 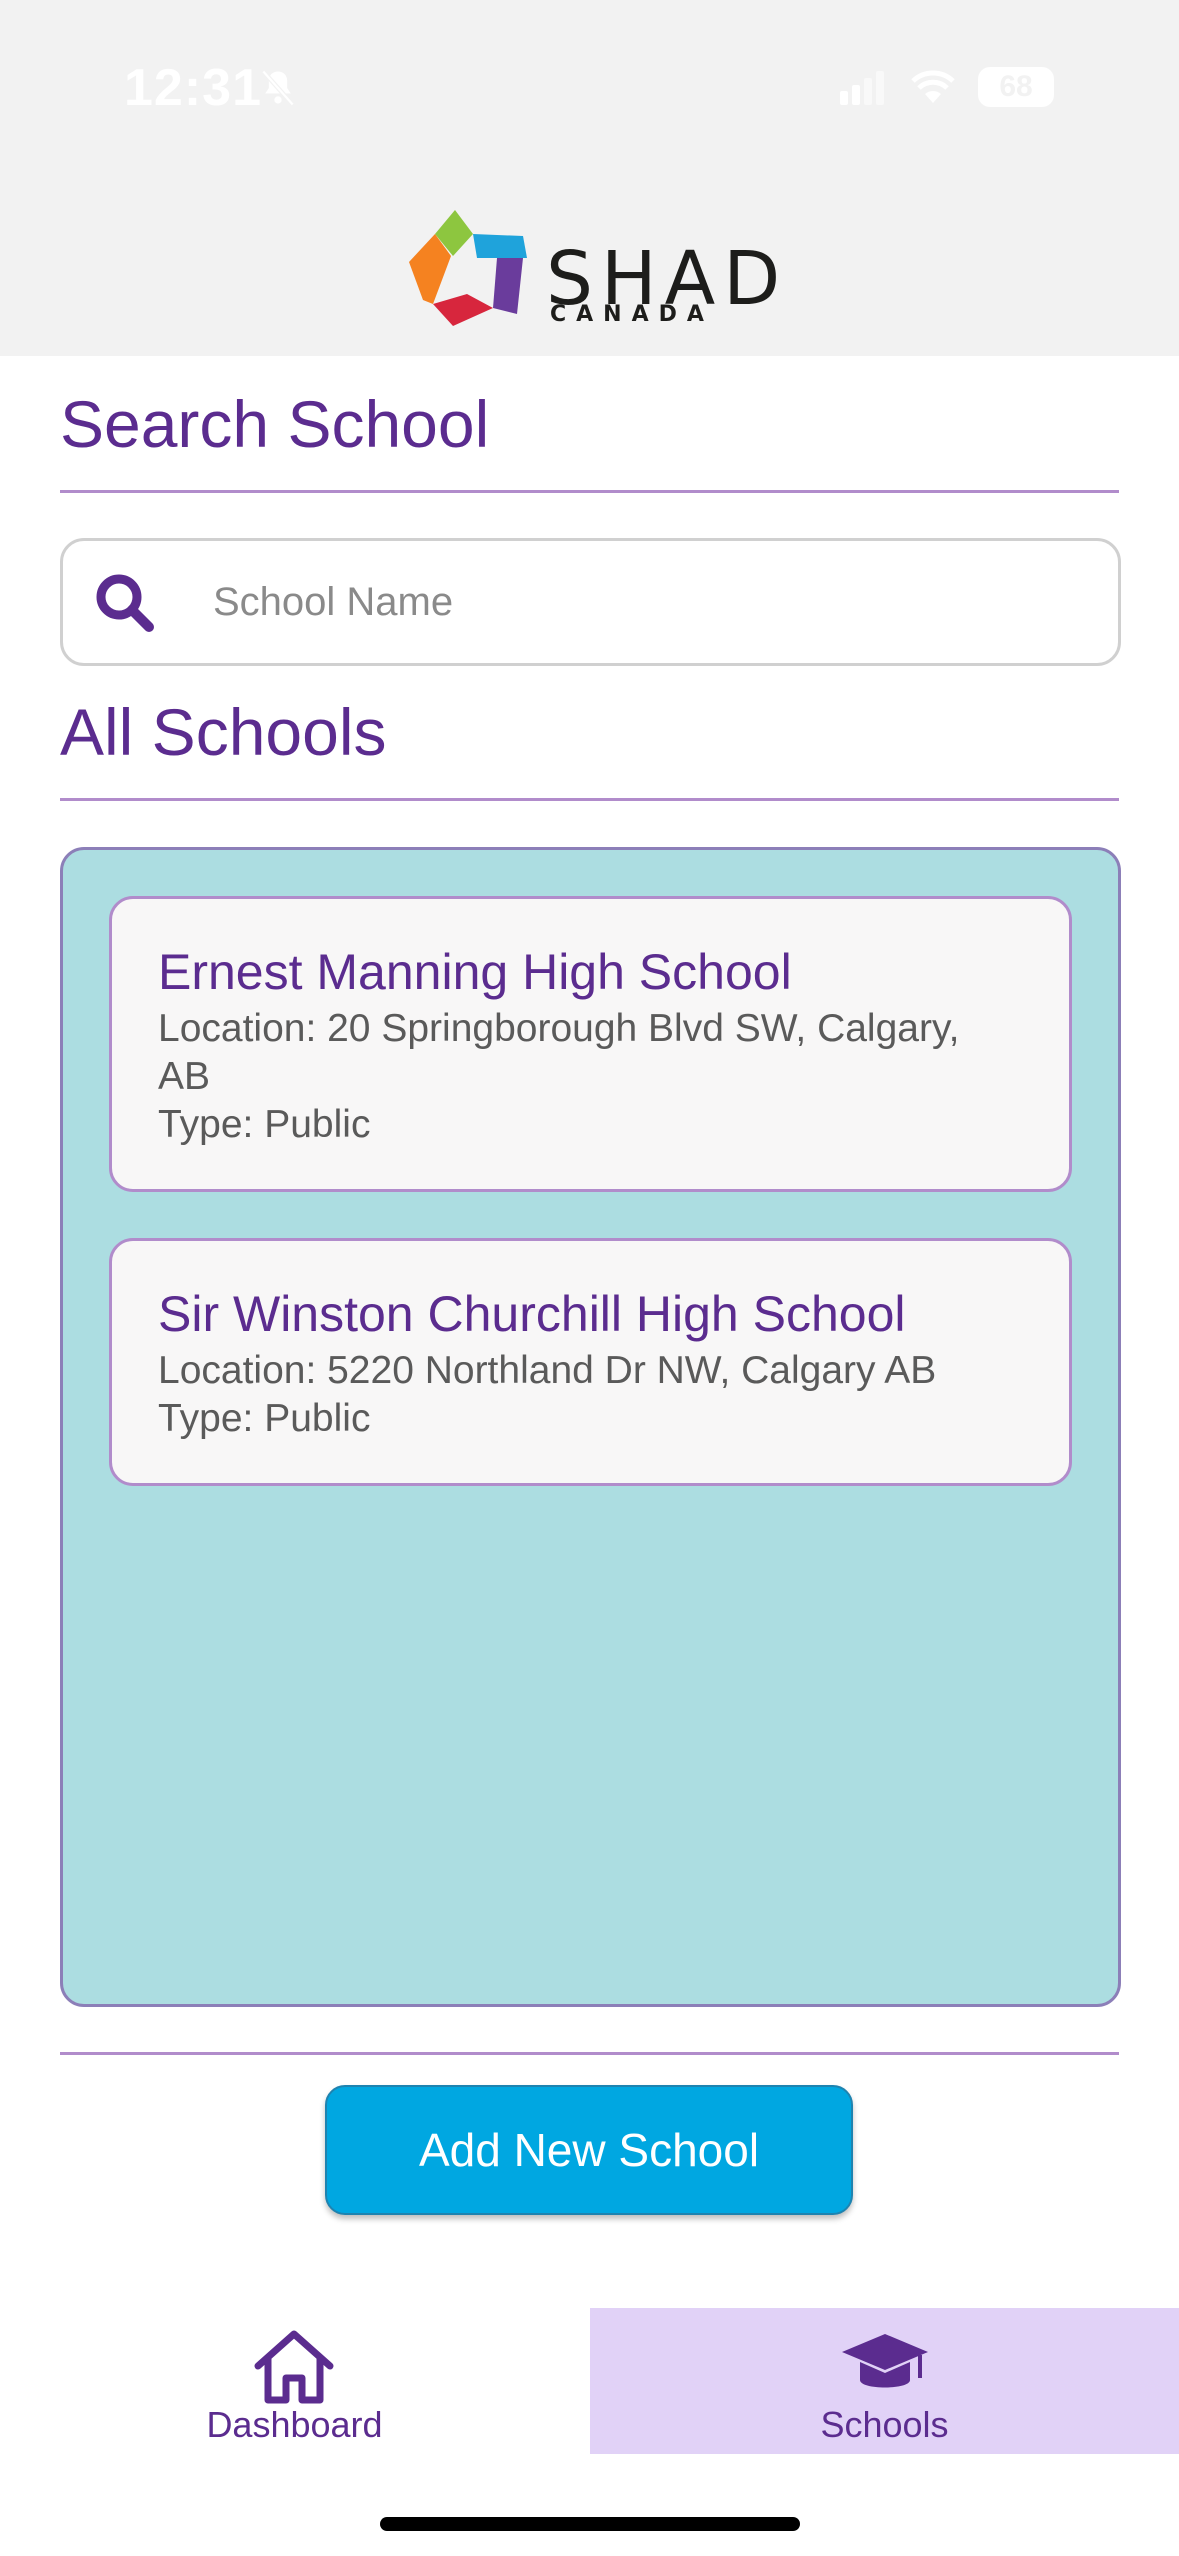 I want to click on school-name: Sir Winston Churchill High School, so click(x=532, y=1314).